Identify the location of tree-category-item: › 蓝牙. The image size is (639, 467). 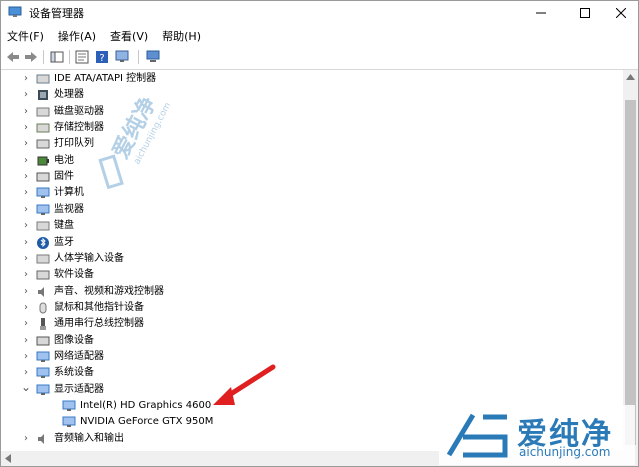
(311, 243).